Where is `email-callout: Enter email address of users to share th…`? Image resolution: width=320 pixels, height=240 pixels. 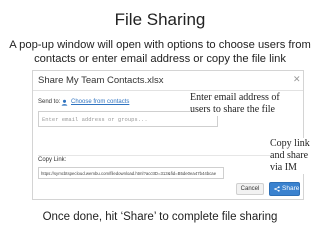 email-callout: Enter email address of users to share th… is located at coordinates (240, 104).